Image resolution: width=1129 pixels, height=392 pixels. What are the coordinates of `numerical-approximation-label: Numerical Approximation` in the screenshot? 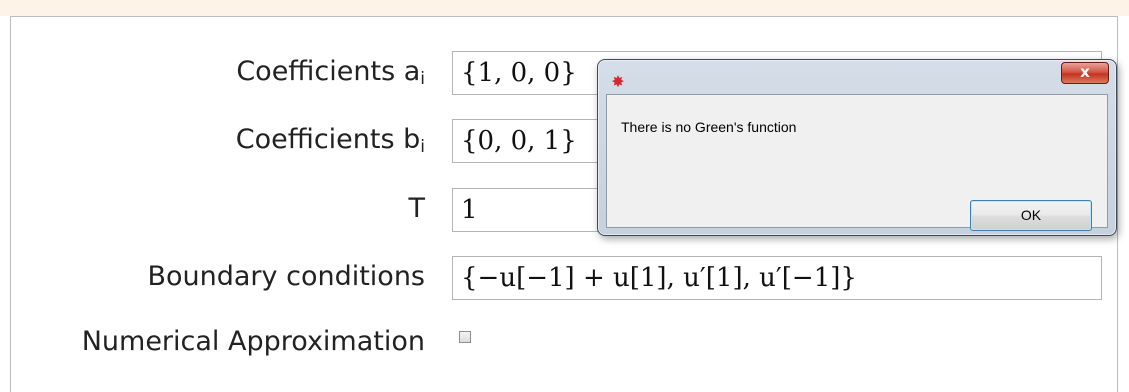 It's located at (253, 341).